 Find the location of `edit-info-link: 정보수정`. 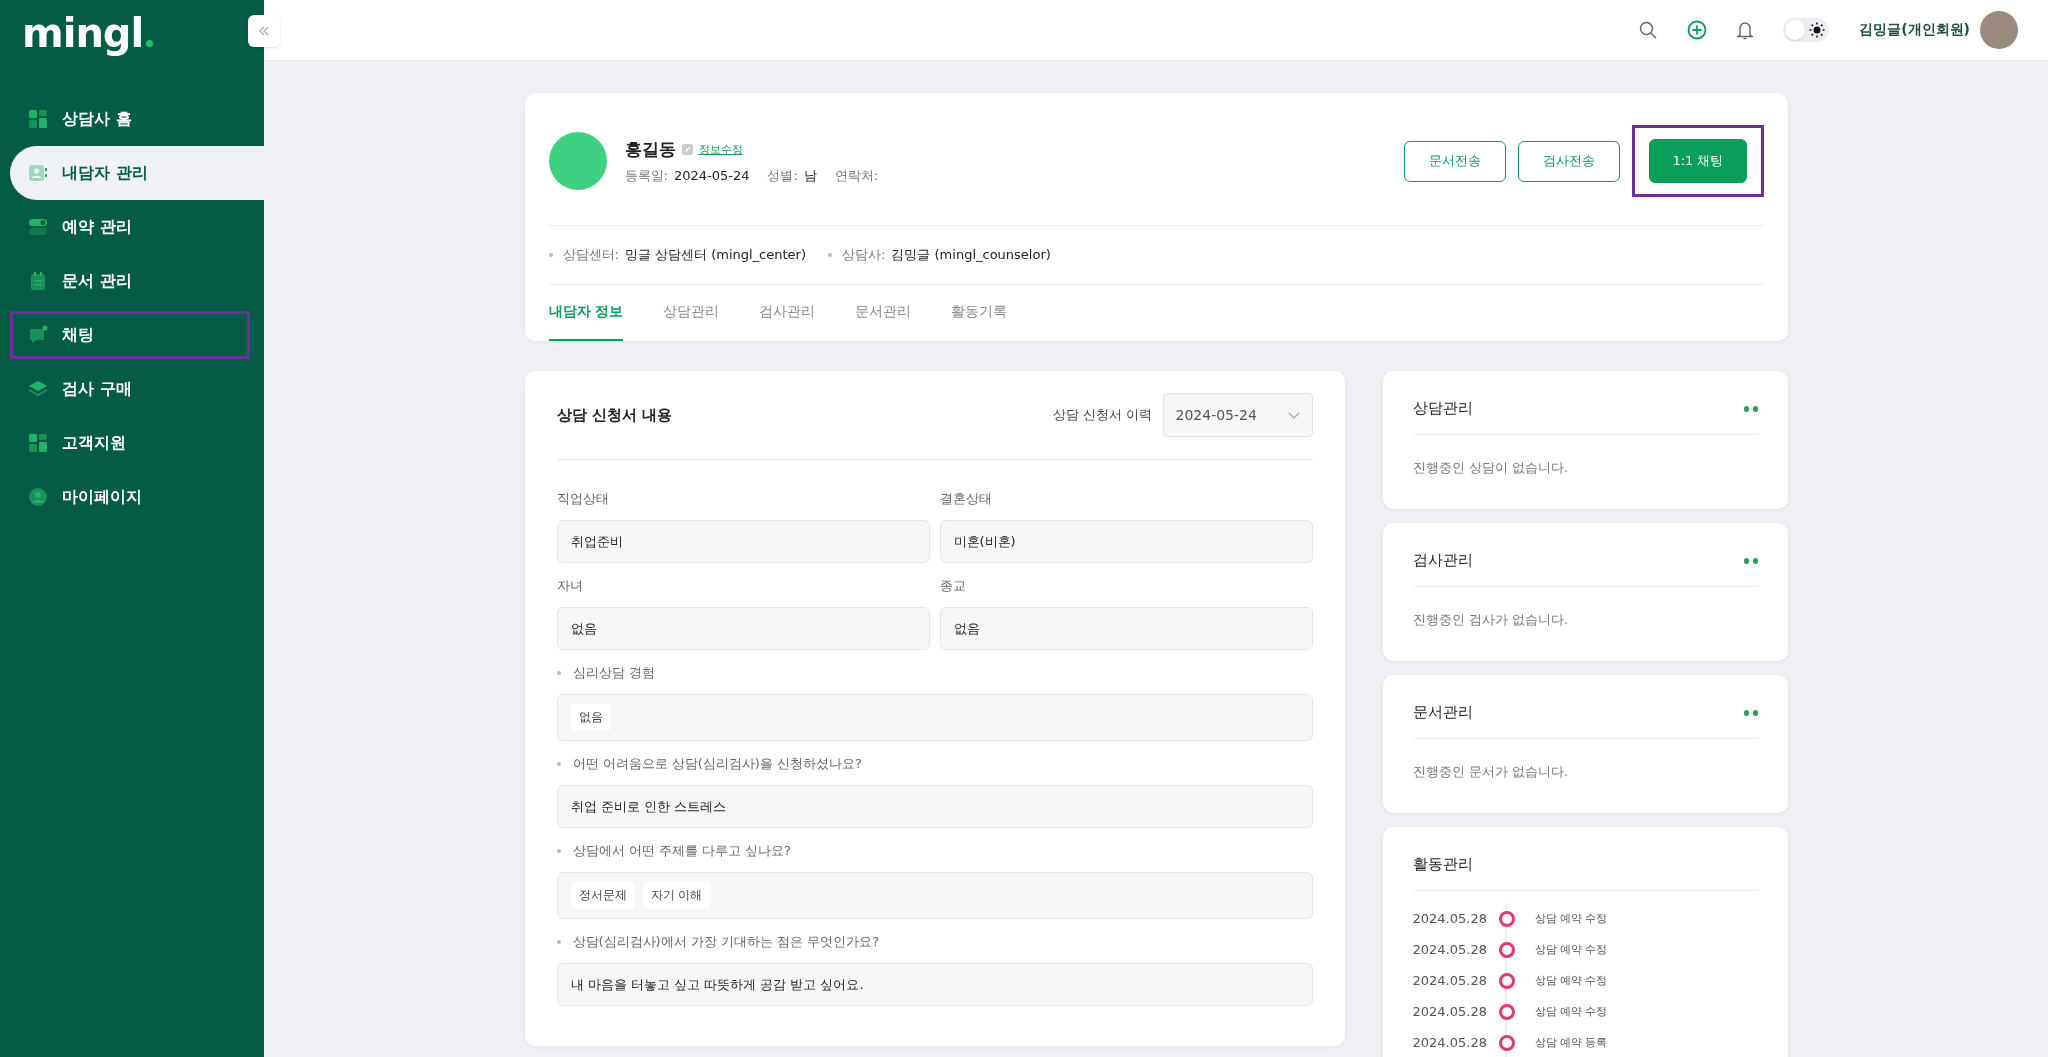

edit-info-link: 정보수정 is located at coordinates (720, 149).